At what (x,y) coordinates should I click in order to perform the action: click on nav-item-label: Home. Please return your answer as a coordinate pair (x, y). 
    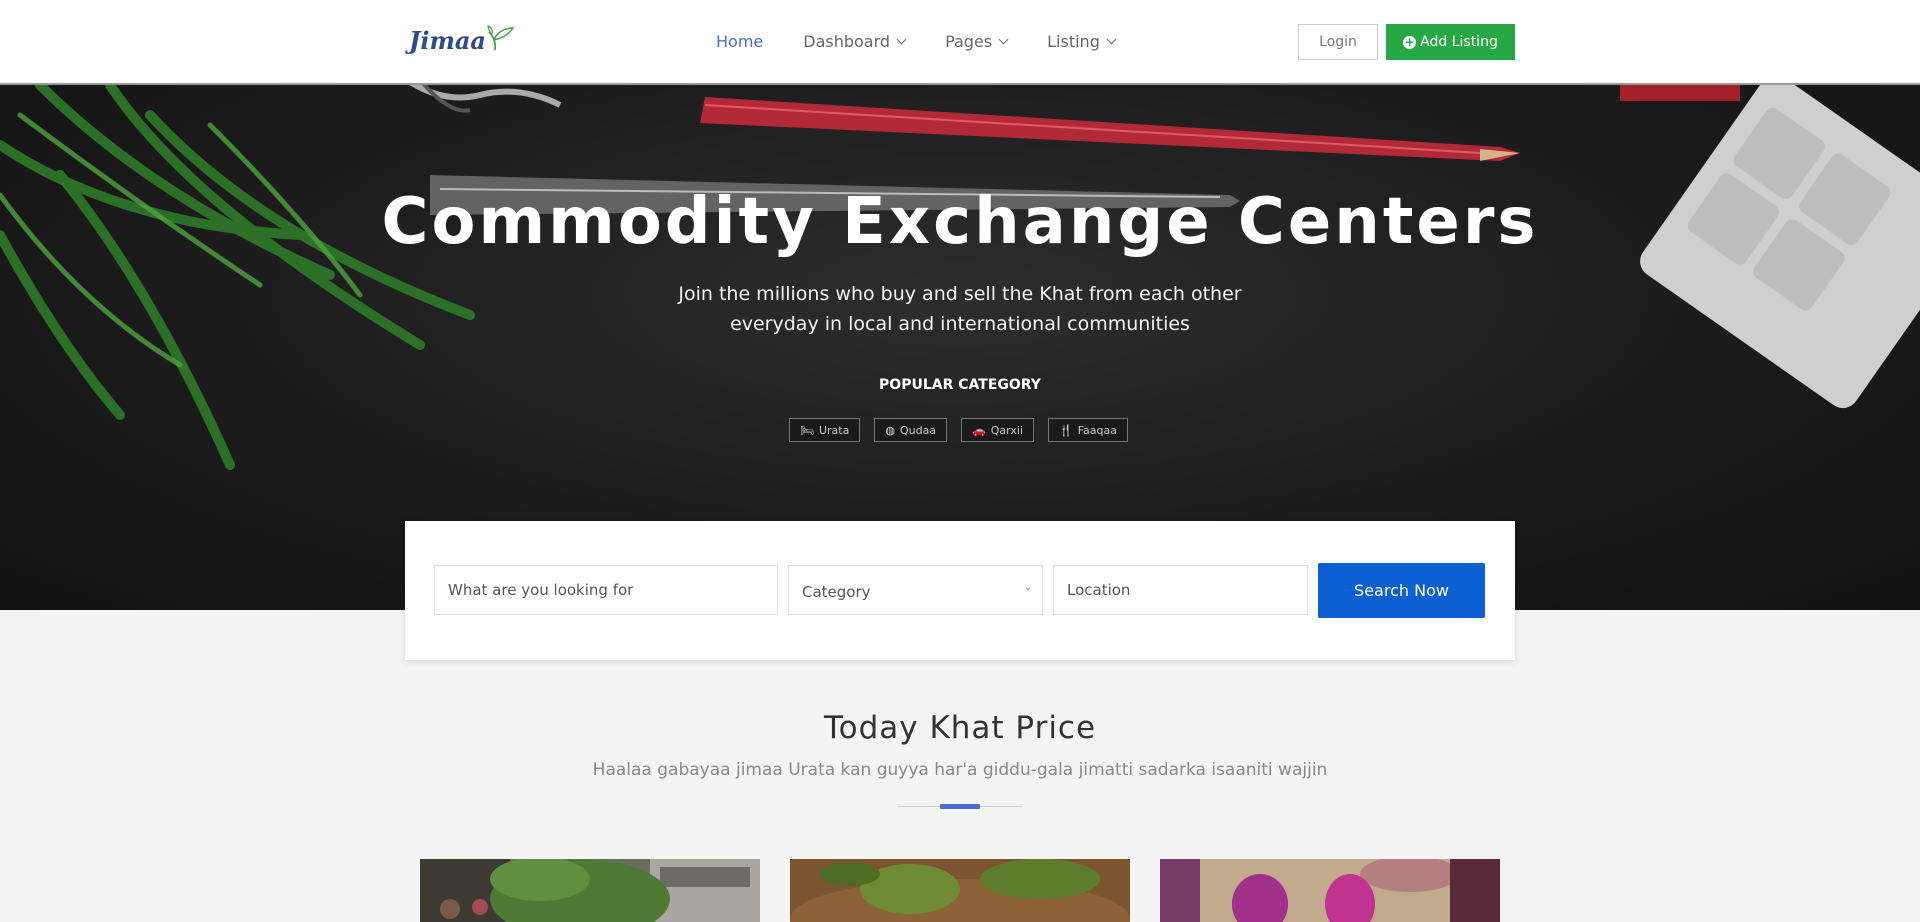
    Looking at the image, I should click on (740, 41).